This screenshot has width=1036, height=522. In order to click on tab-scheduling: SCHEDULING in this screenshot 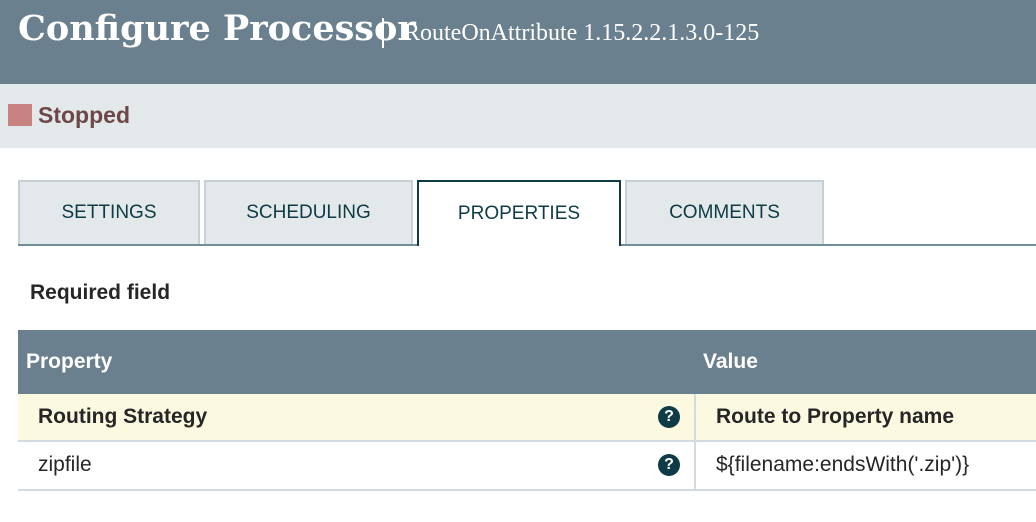, I will do `click(308, 212)`.